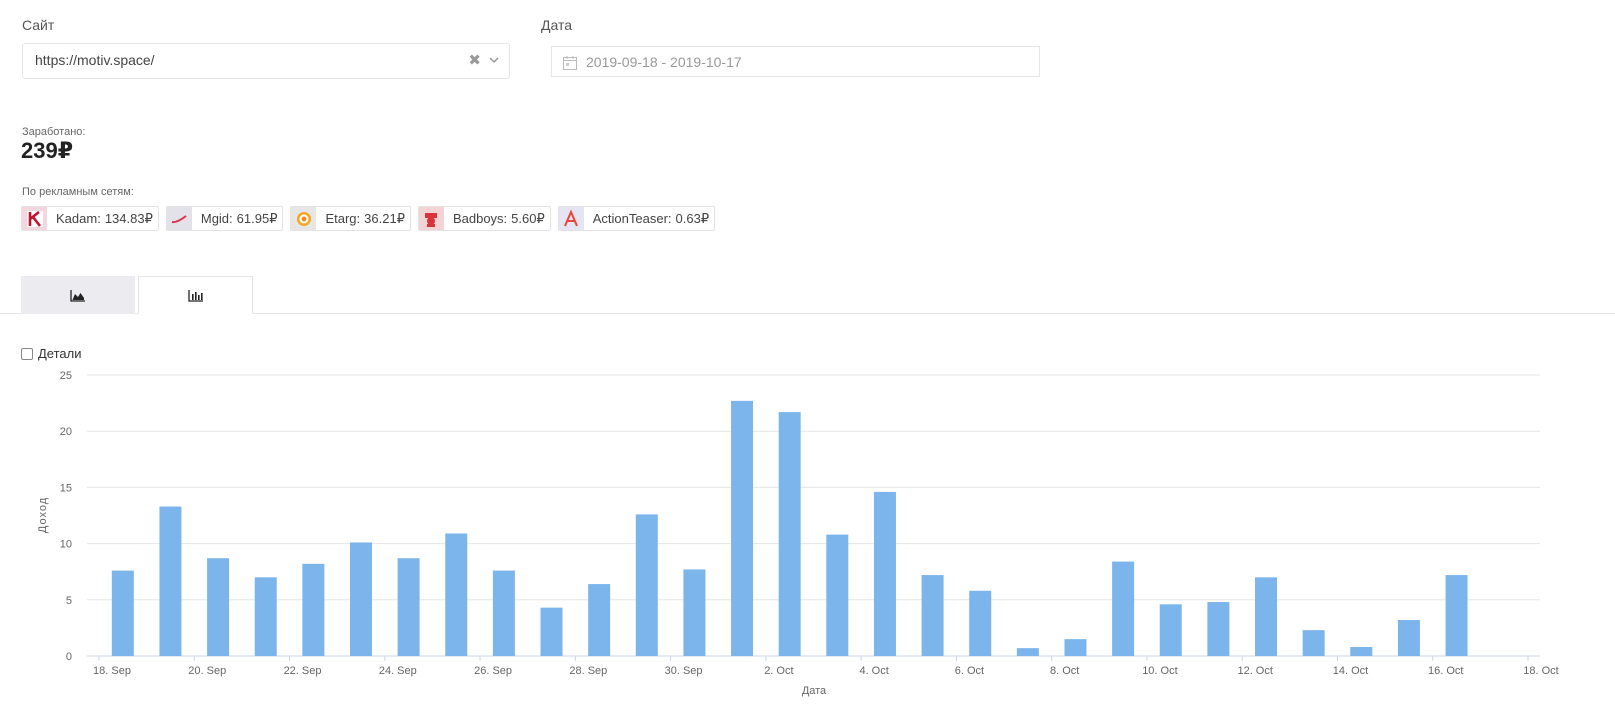  I want to click on network-chip-kadam: Kadam: 134.83₽, so click(90, 218).